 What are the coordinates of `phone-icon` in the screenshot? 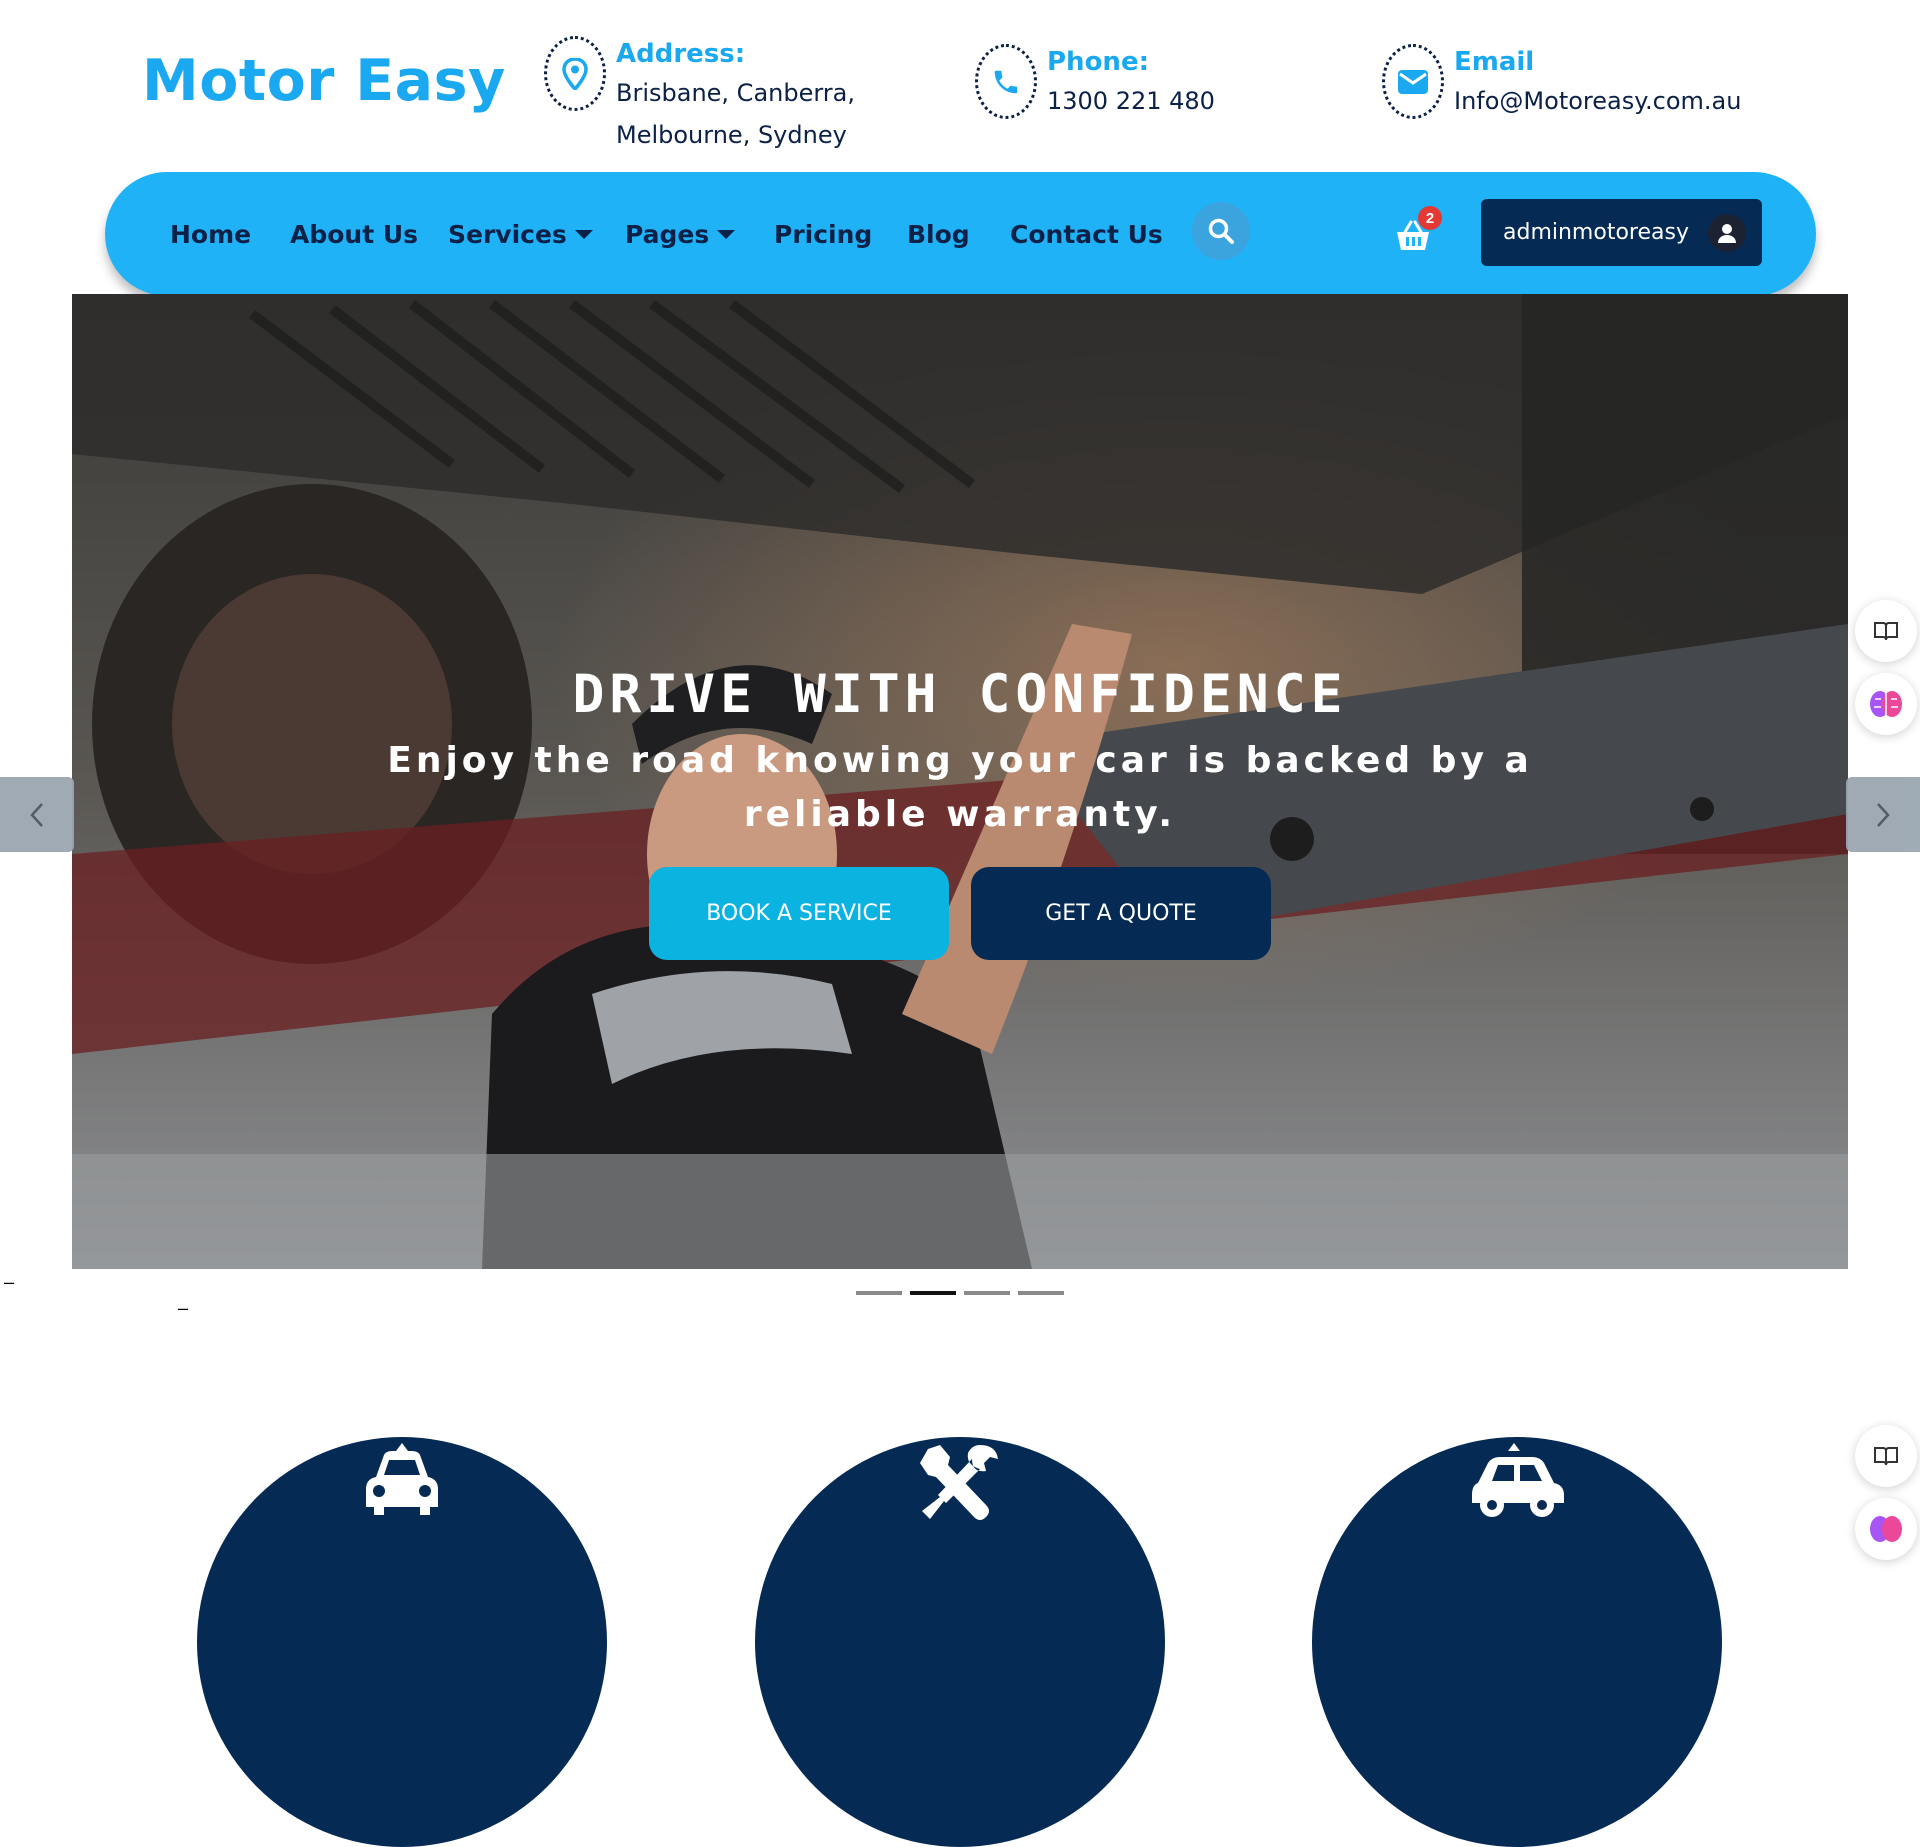 It's located at (1006, 81).